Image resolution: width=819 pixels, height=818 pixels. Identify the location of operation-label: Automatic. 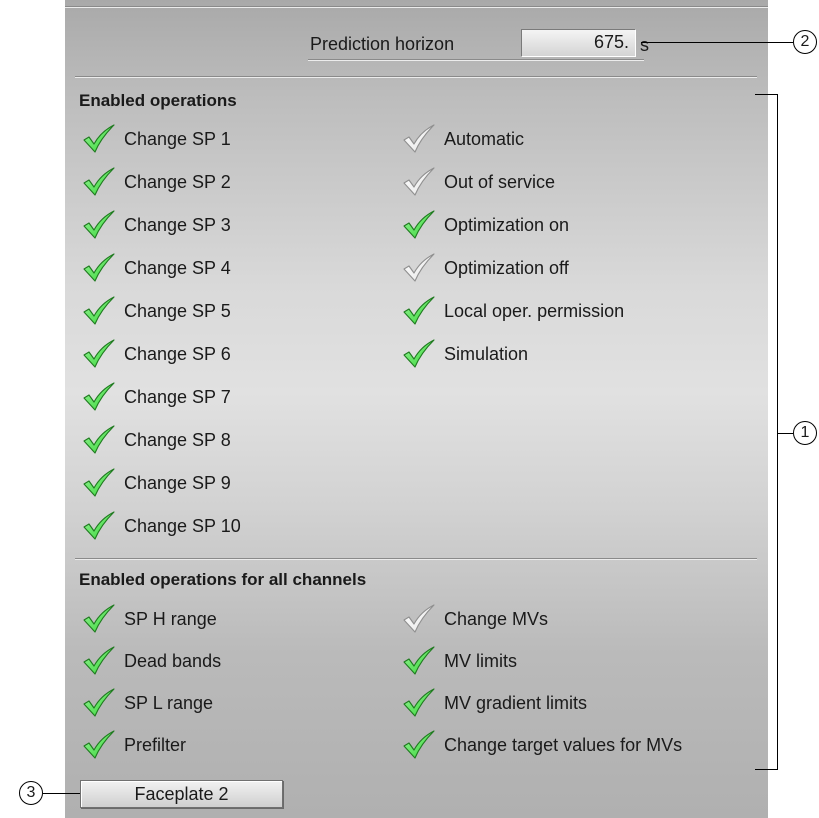
(484, 138).